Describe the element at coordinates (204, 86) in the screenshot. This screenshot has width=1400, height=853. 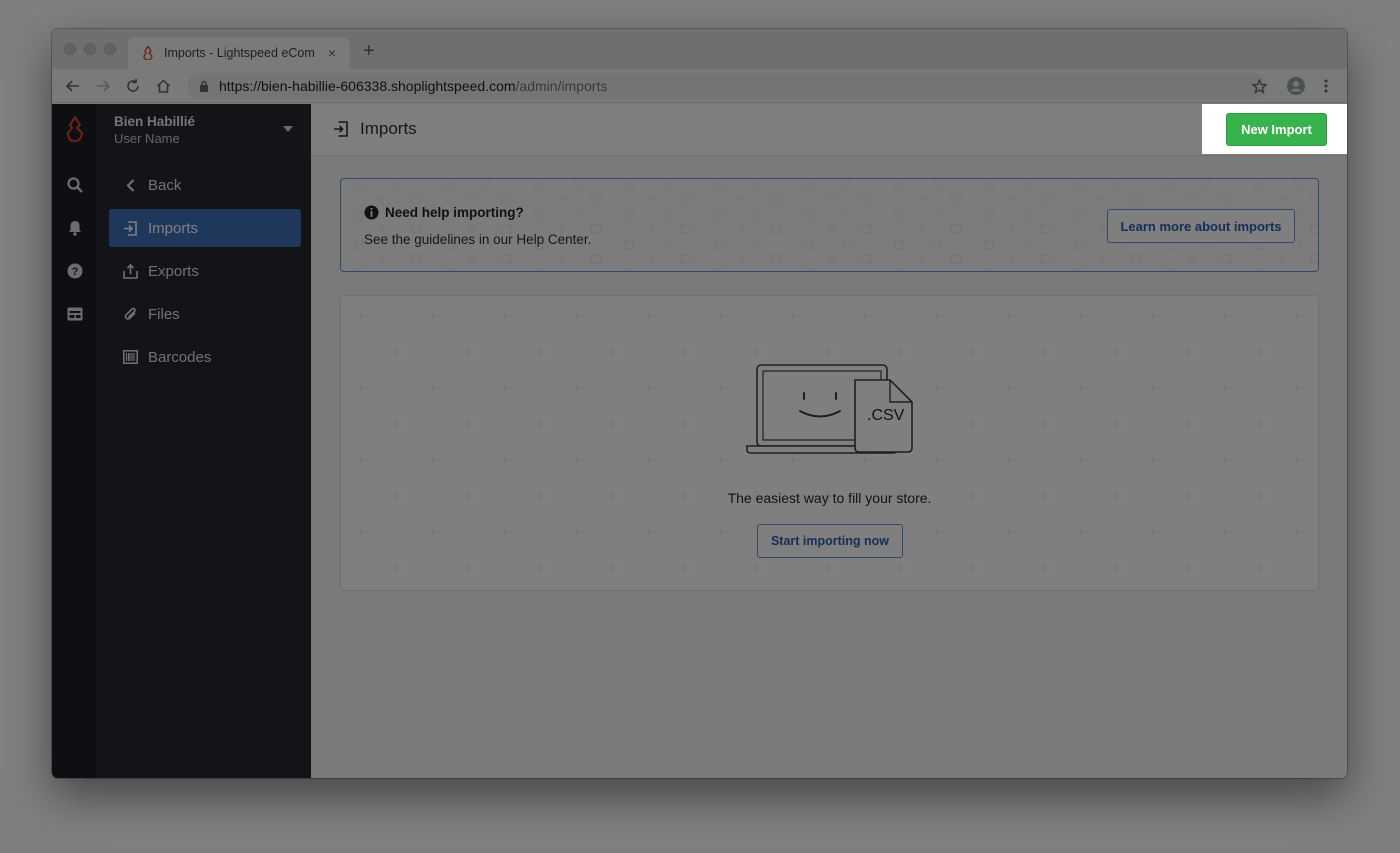
I see `lock-icon` at that location.